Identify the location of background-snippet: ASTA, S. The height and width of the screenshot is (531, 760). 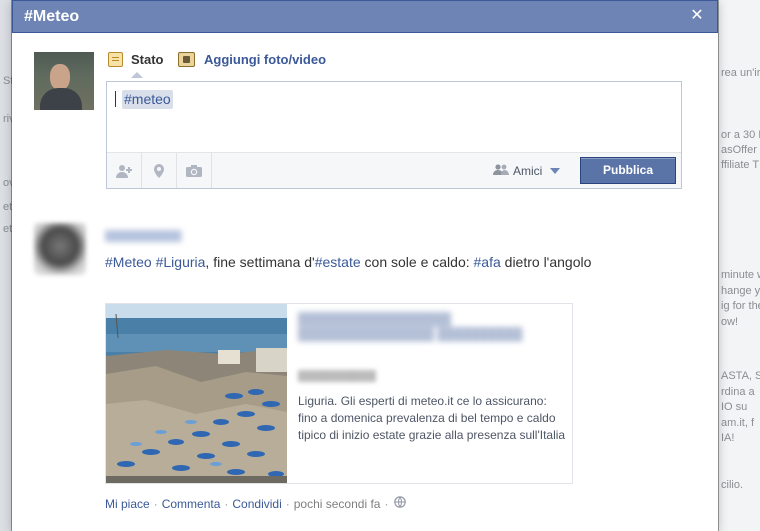
(740, 376).